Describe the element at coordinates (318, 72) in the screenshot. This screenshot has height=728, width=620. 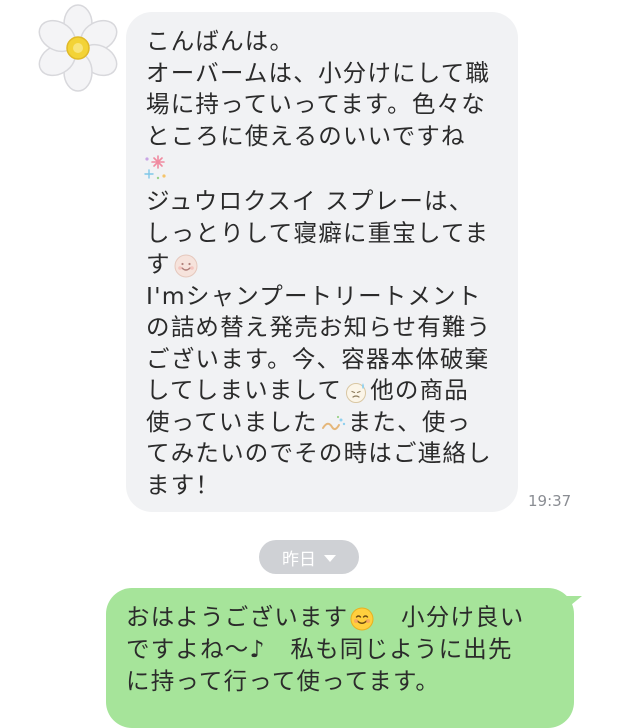
I see `message-line: オーバームは、小分けにして職` at that location.